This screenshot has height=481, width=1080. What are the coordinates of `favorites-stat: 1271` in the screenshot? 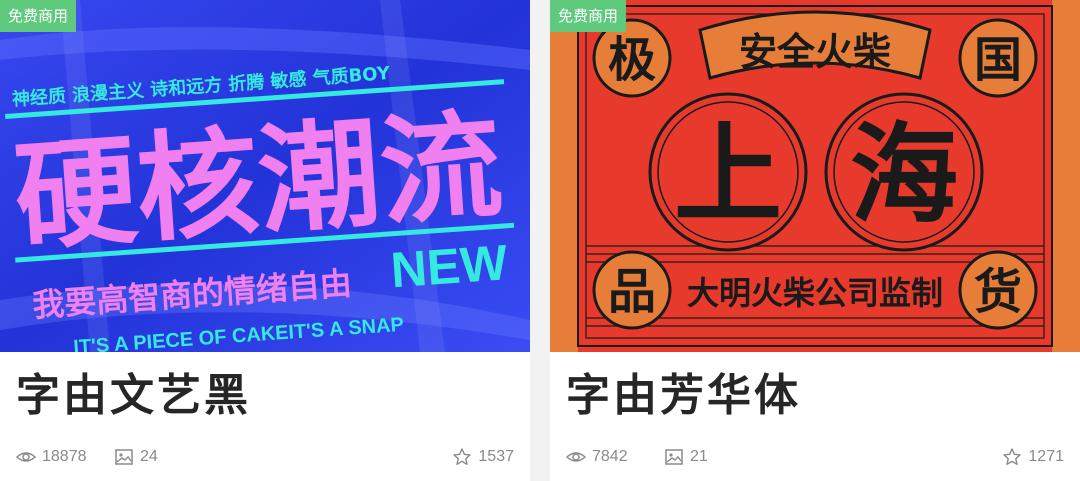 It's located at (1033, 457).